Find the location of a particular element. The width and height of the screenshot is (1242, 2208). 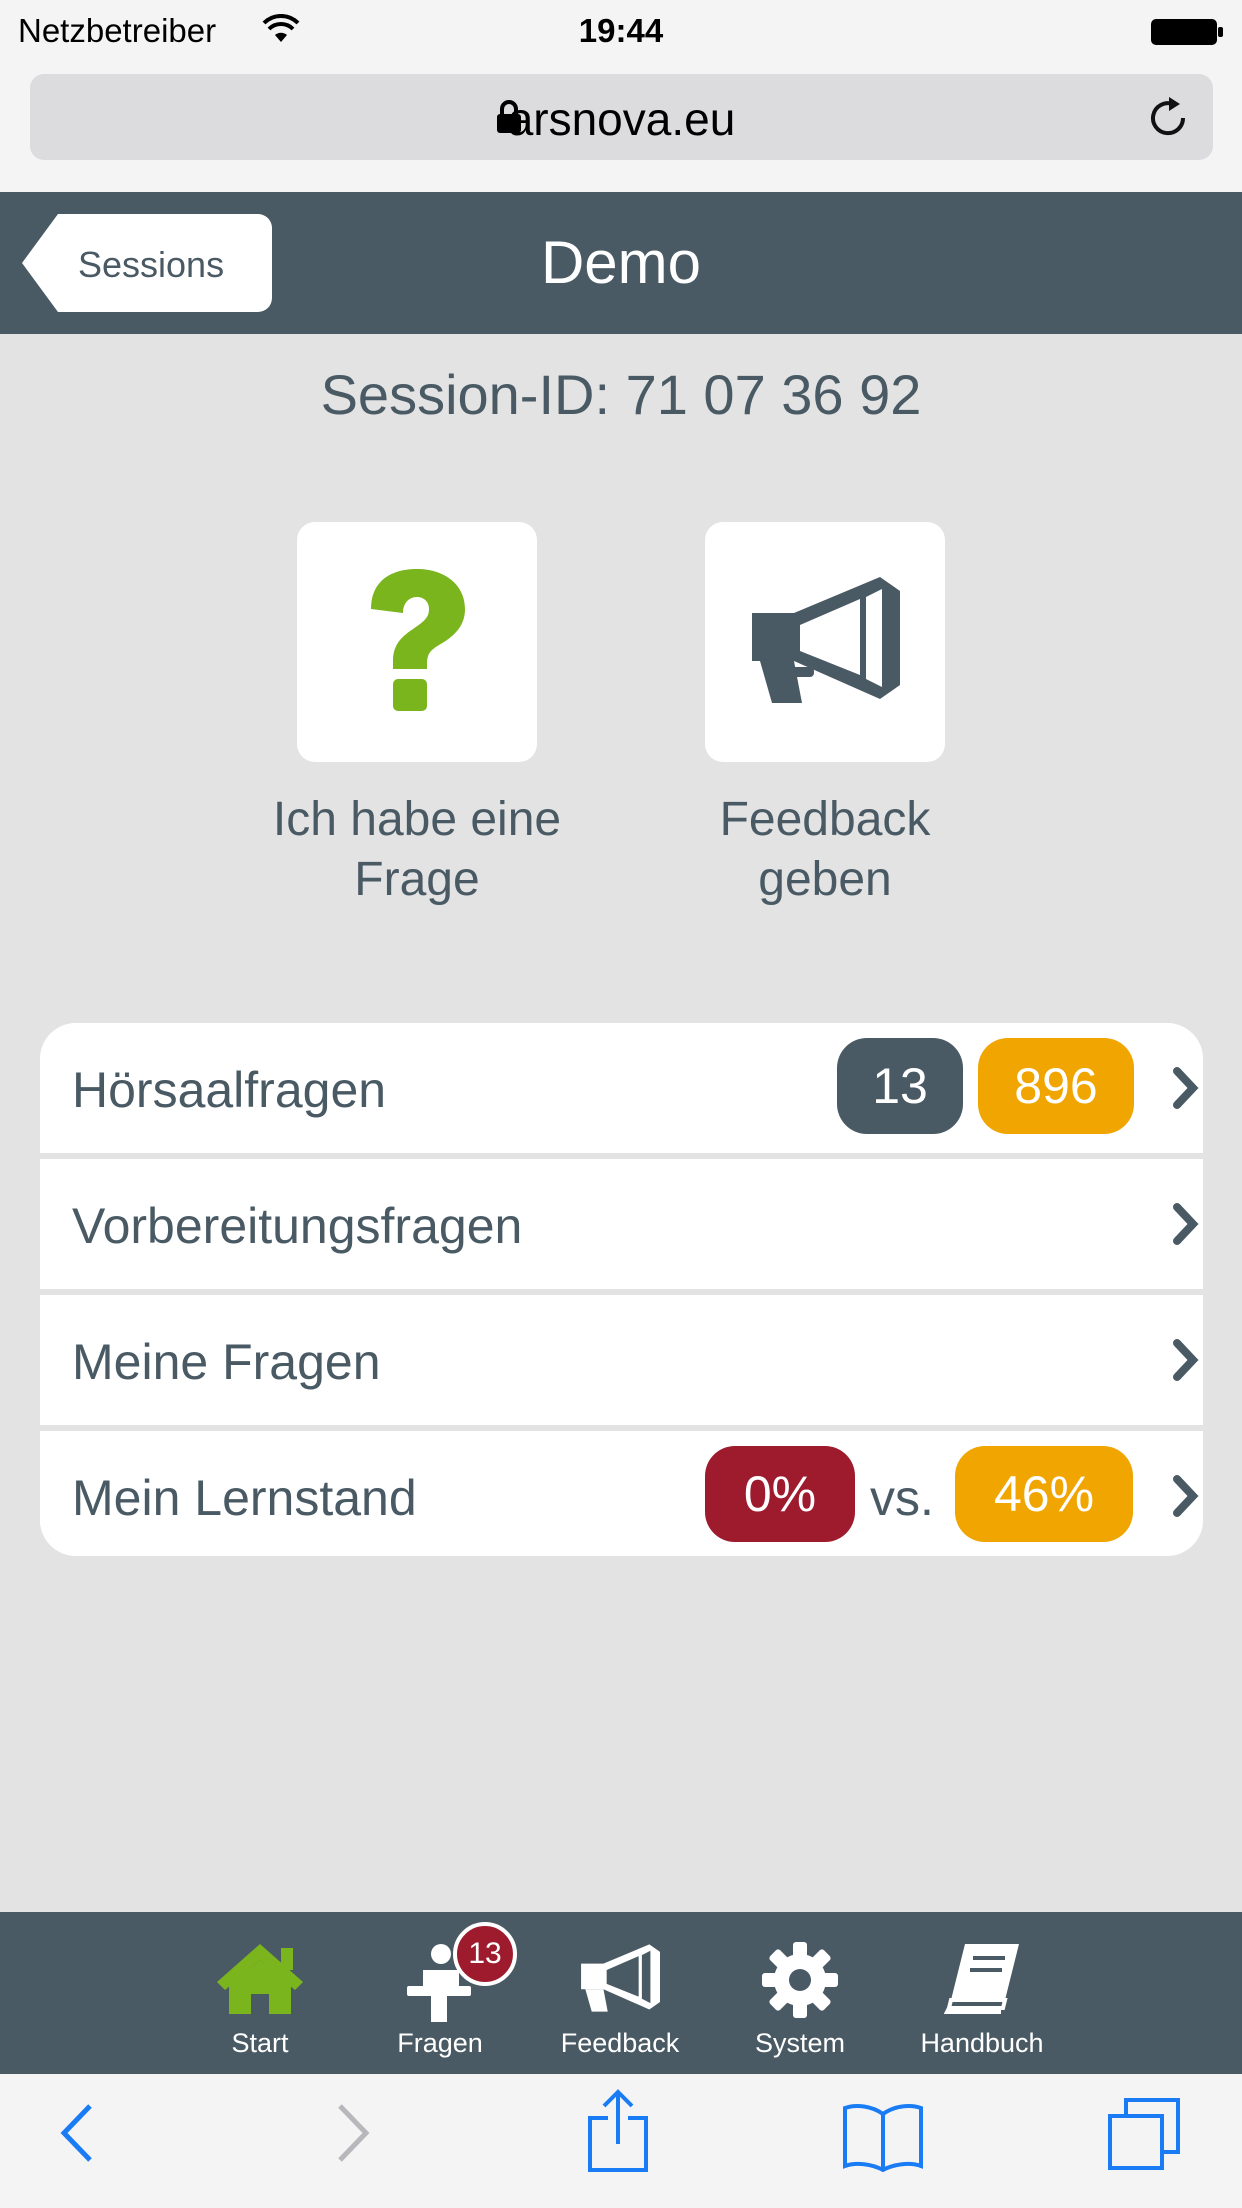

versus-label: vs. is located at coordinates (902, 1498).